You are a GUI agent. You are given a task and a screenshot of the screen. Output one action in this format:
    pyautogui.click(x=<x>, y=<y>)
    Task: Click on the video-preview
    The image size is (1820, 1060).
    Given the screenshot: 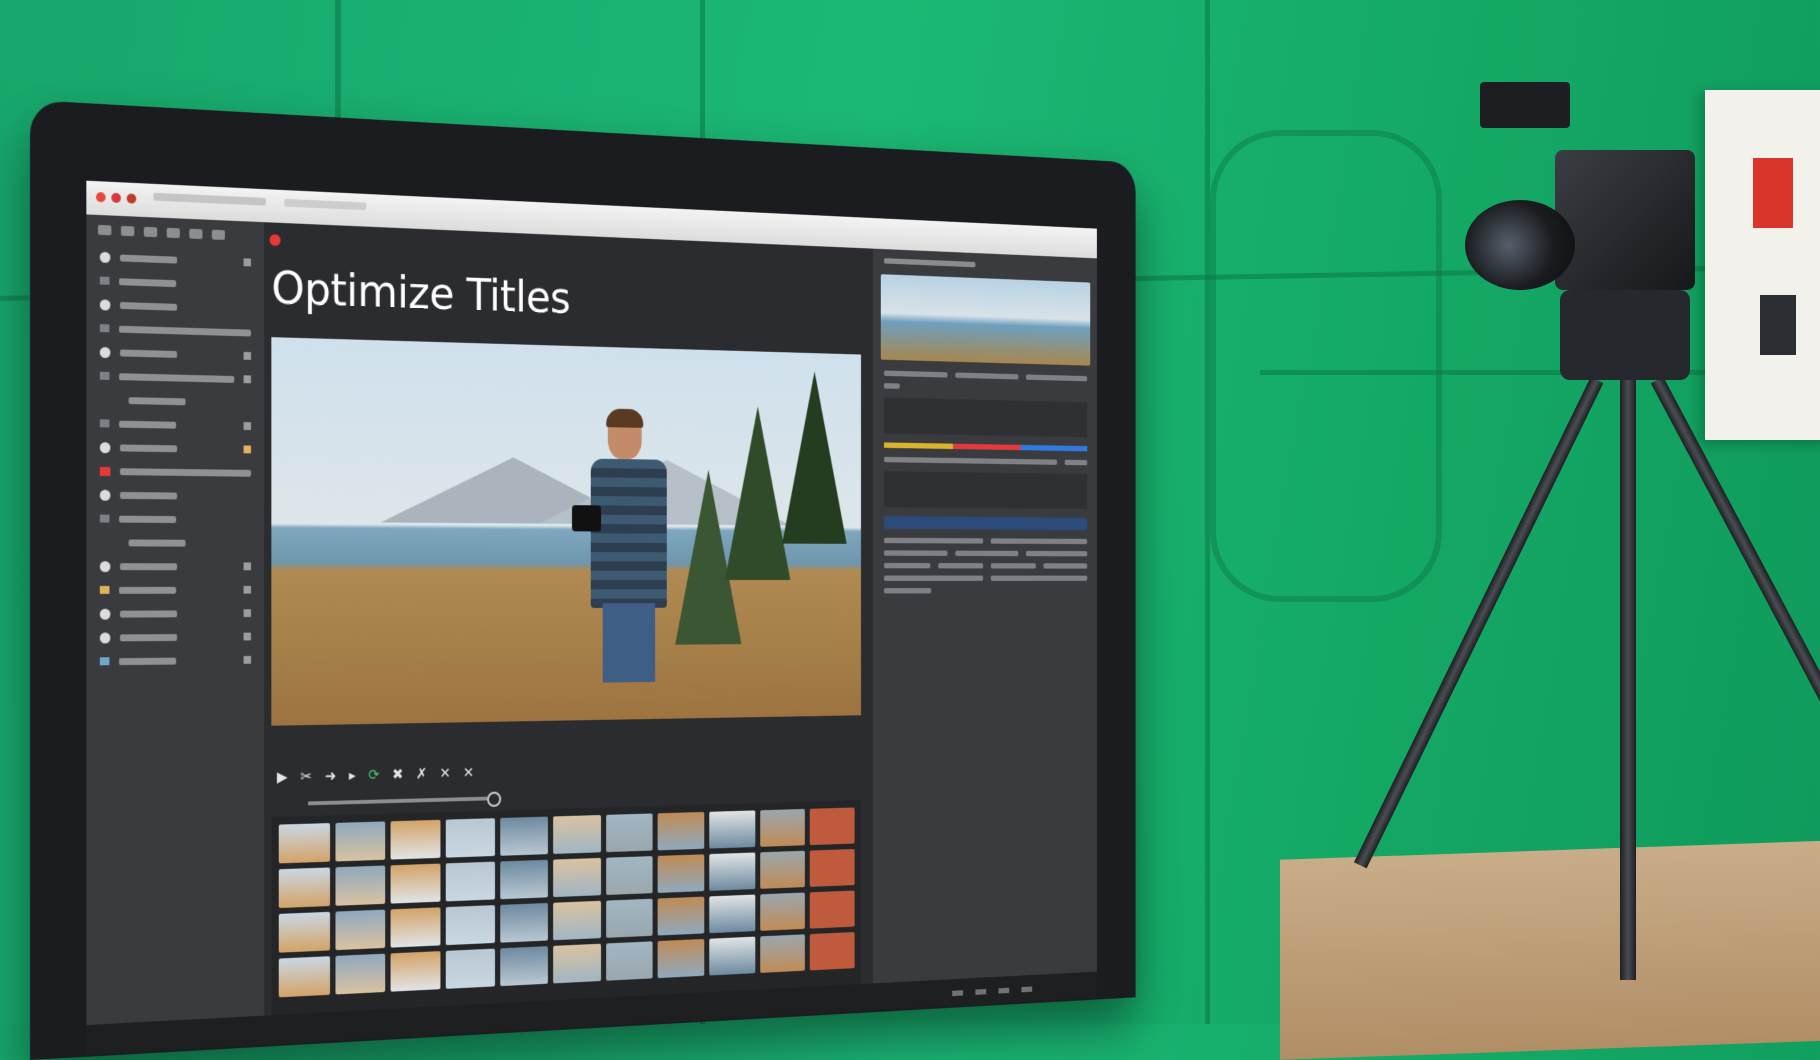 What is the action you would take?
    pyautogui.click(x=566, y=531)
    